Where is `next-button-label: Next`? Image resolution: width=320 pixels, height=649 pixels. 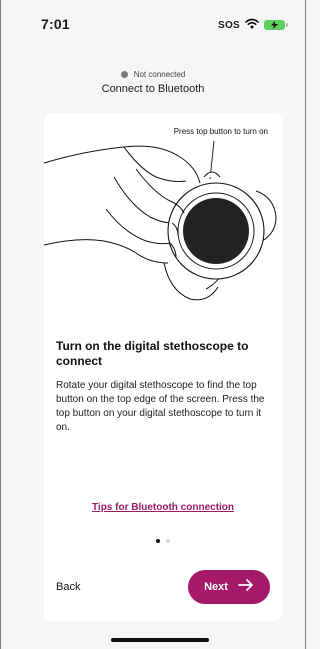
next-button-label: Next is located at coordinates (216, 587).